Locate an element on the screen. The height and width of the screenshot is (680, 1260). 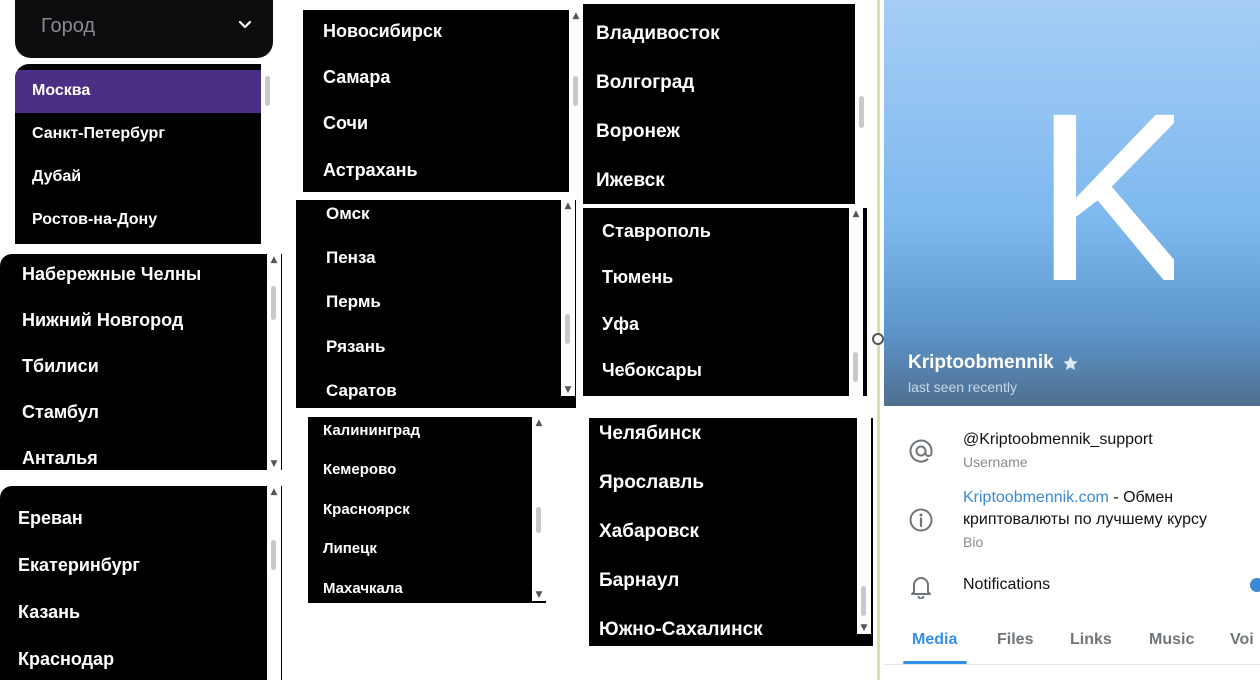
list-item: Махачкала is located at coordinates (363, 588).